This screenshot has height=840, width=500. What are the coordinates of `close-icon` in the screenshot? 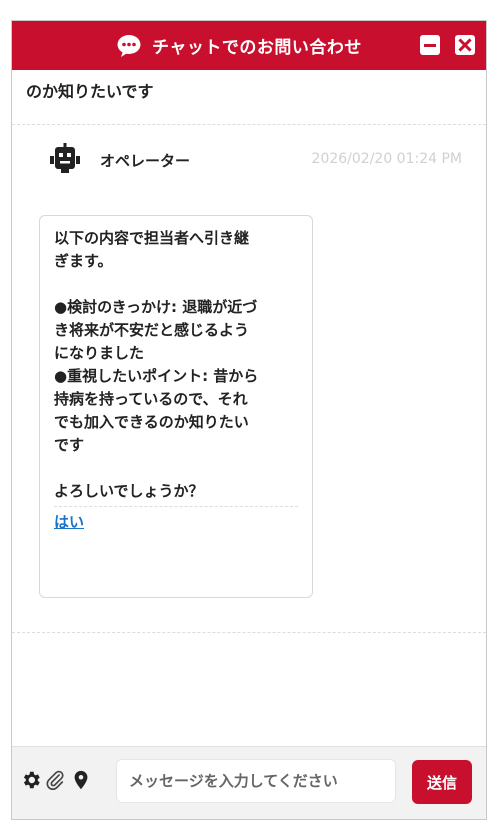 It's located at (465, 45).